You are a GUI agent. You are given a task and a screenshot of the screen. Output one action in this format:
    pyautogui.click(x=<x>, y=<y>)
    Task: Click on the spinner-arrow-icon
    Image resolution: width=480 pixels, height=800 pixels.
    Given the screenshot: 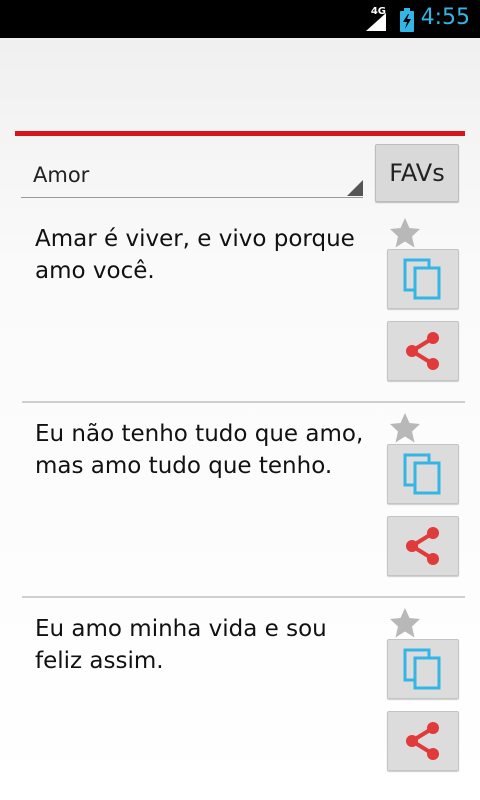 What is the action you would take?
    pyautogui.click(x=355, y=188)
    